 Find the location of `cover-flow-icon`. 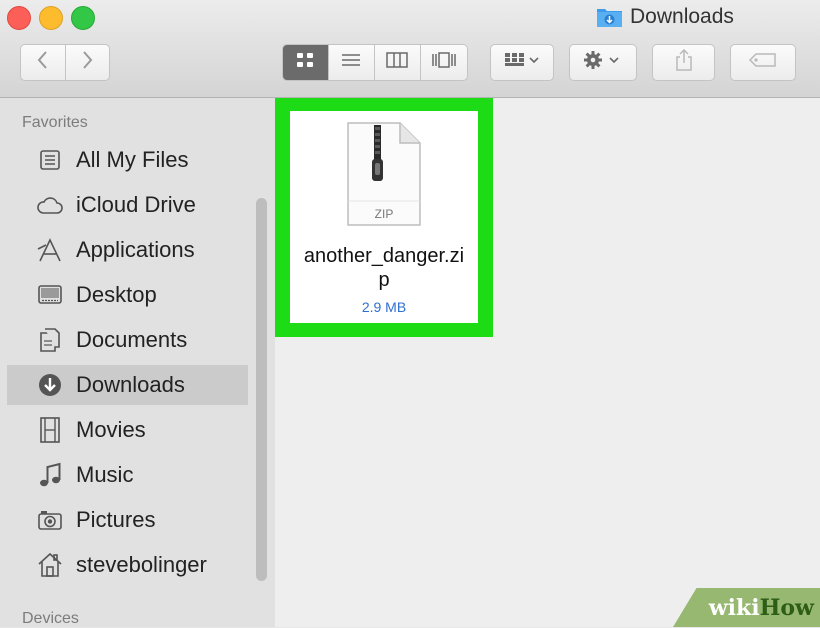

cover-flow-icon is located at coordinates (444, 62).